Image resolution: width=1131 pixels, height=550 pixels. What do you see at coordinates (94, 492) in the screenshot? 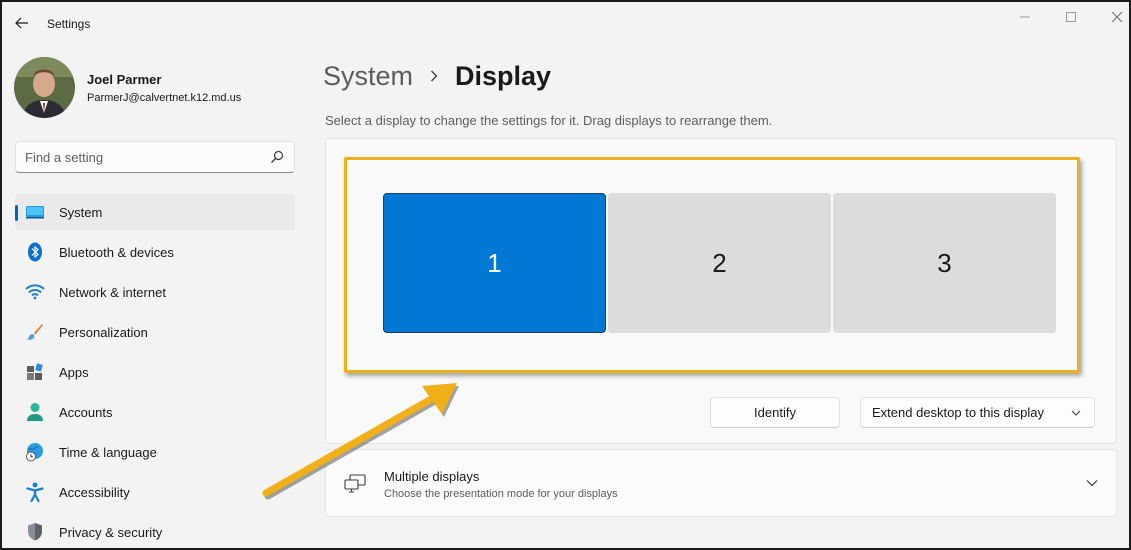
I see `sidebar-item-label: Accessibility` at bounding box center [94, 492].